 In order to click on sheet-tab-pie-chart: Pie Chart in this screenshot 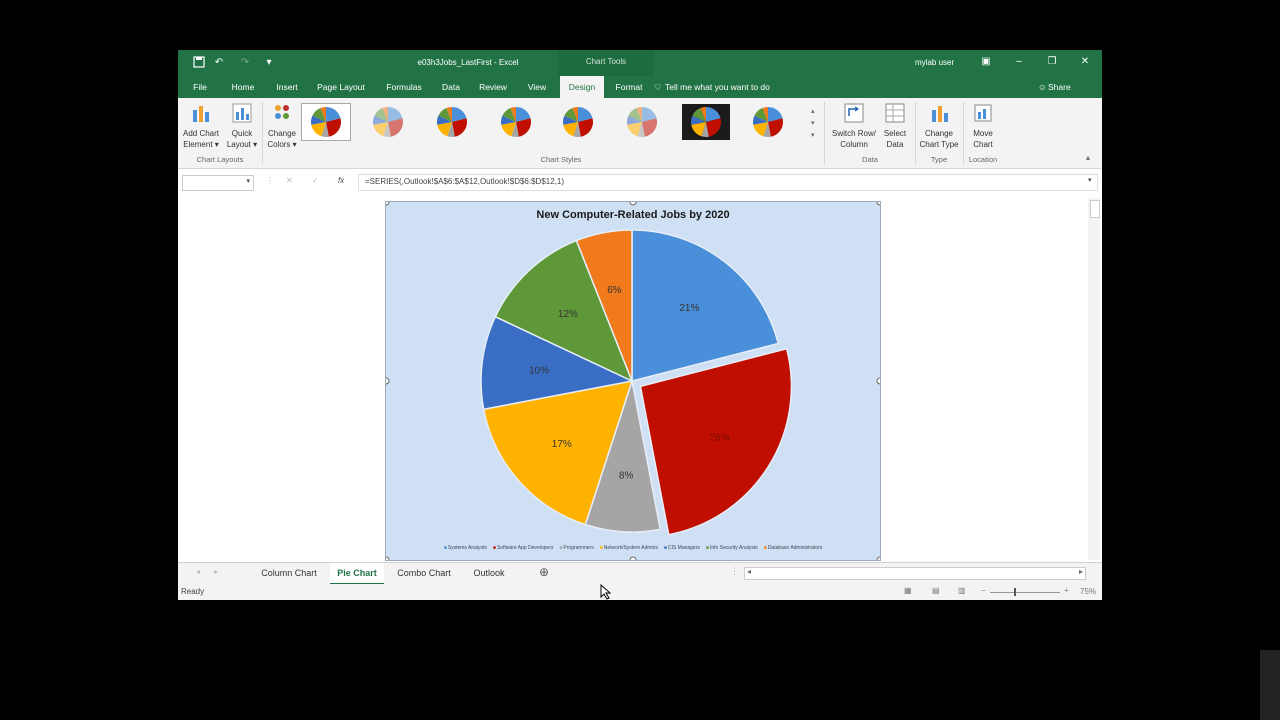, I will do `click(357, 574)`.